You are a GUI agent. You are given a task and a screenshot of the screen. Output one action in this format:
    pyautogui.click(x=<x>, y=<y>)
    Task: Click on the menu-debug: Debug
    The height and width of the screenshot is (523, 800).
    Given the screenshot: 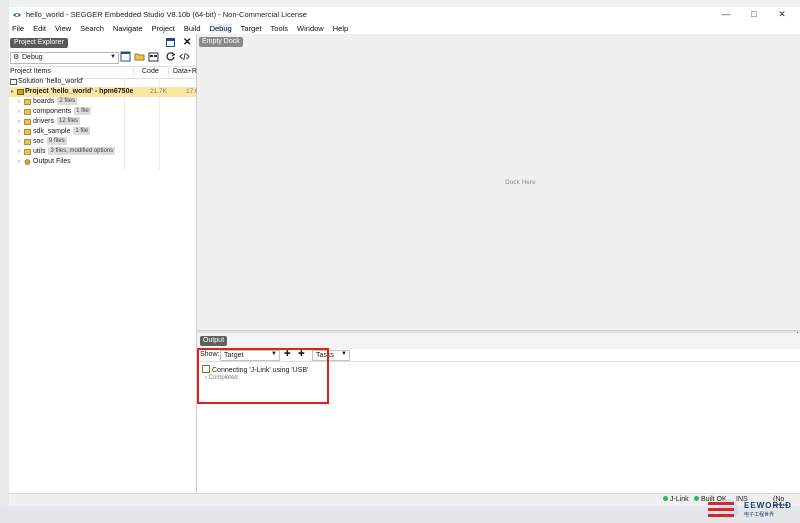 What is the action you would take?
    pyautogui.click(x=220, y=28)
    